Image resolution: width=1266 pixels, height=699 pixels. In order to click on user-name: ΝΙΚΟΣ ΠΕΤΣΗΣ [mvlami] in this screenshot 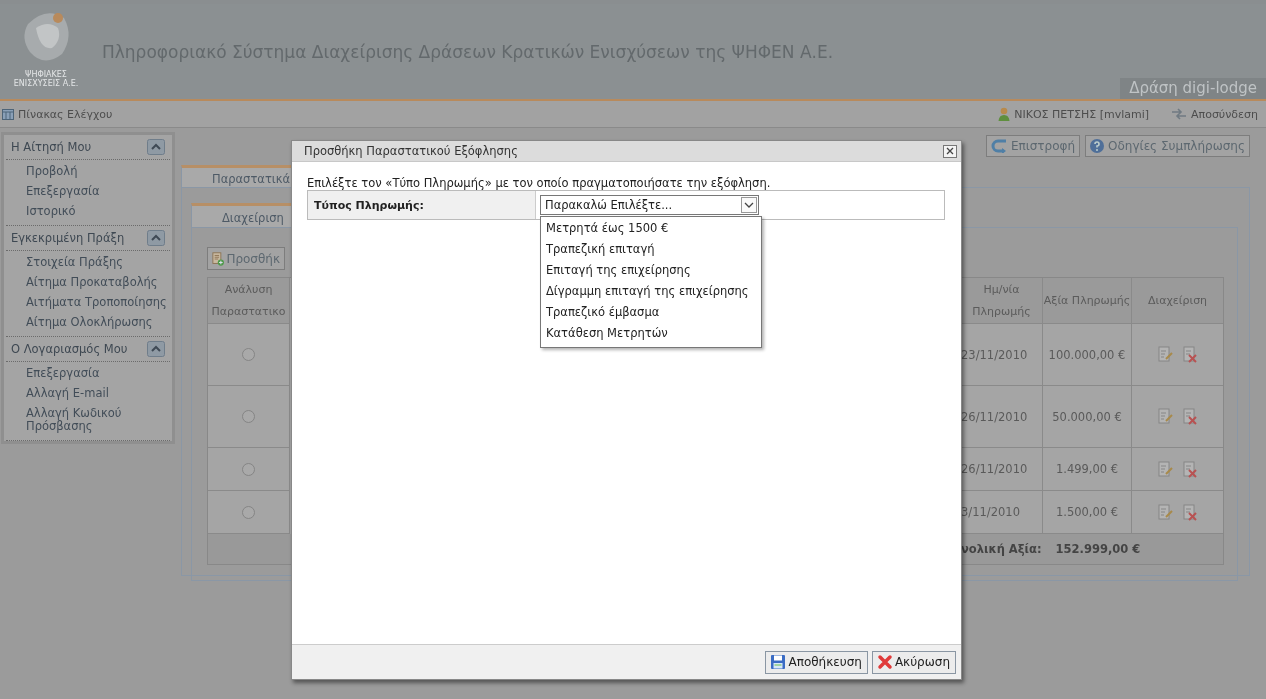, I will do `click(1081, 114)`.